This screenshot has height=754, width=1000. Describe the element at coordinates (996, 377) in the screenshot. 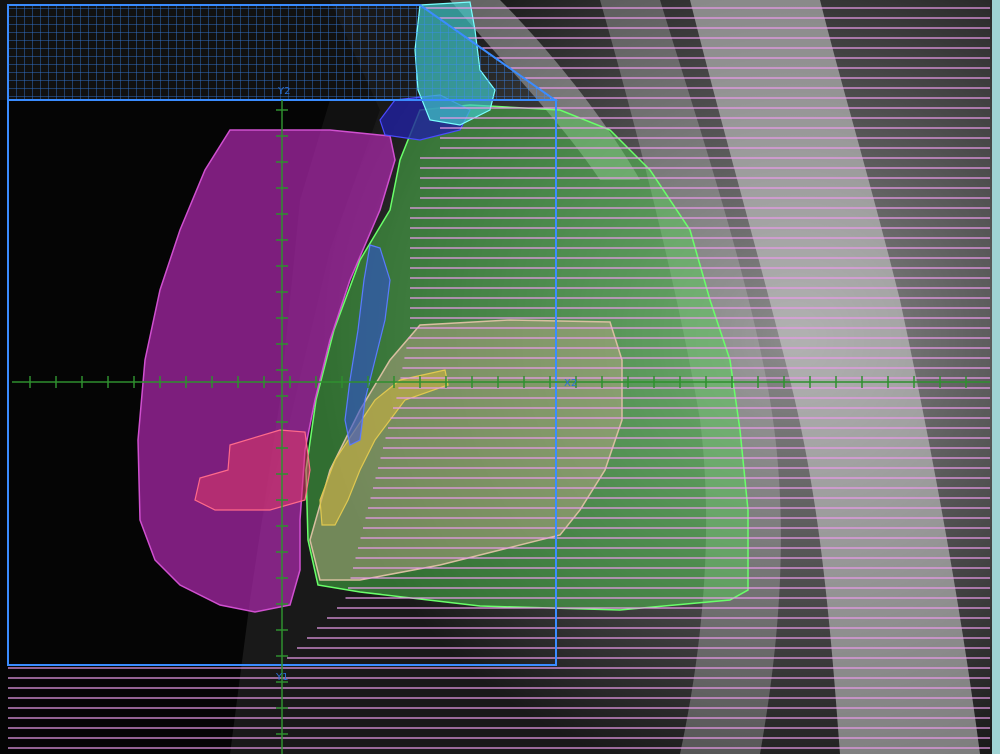

I see `right-edge-strip` at that location.